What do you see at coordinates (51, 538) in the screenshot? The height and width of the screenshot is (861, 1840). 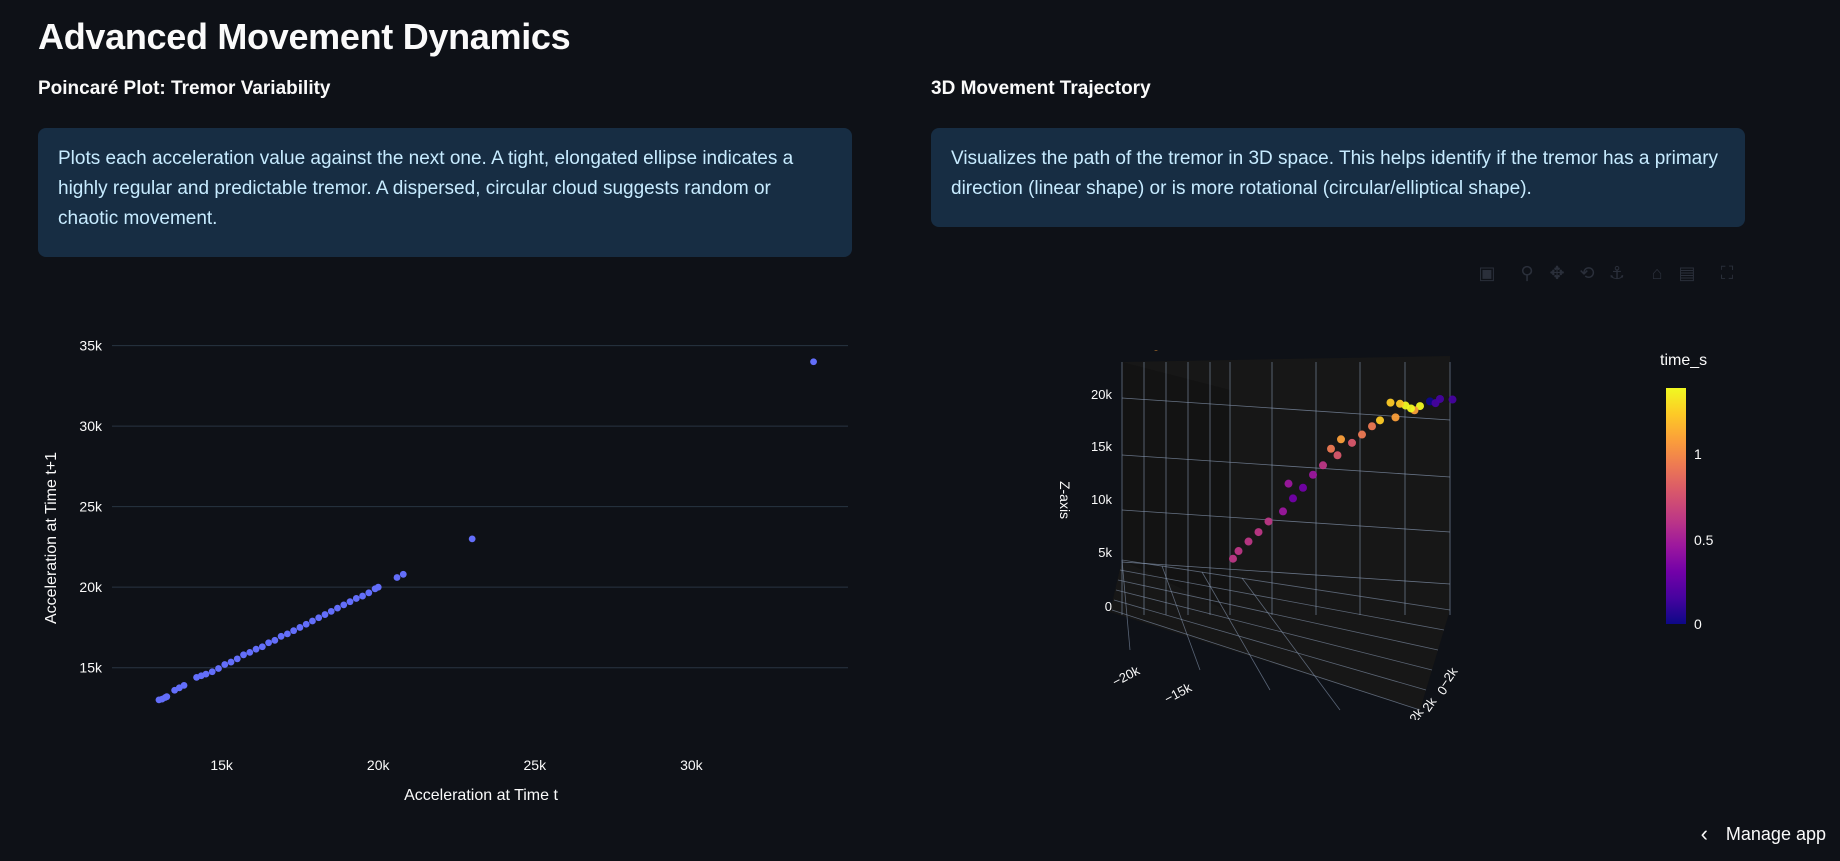 I see `poincare-y-axis-title: Acceleration at Time t+1` at bounding box center [51, 538].